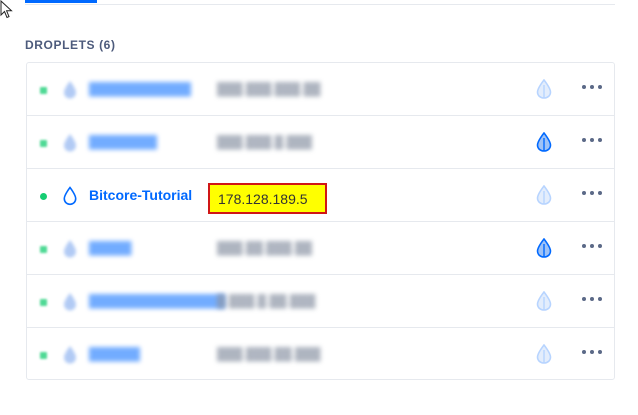 This screenshot has height=415, width=638. Describe the element at coordinates (320, 301) in the screenshot. I see `droplet-row: ████████████████ █.███.█.██.███` at that location.